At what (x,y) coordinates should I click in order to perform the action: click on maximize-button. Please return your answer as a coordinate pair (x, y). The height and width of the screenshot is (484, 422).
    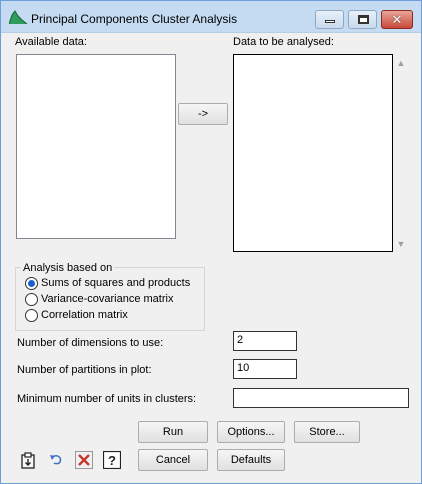
    Looking at the image, I should click on (362, 19).